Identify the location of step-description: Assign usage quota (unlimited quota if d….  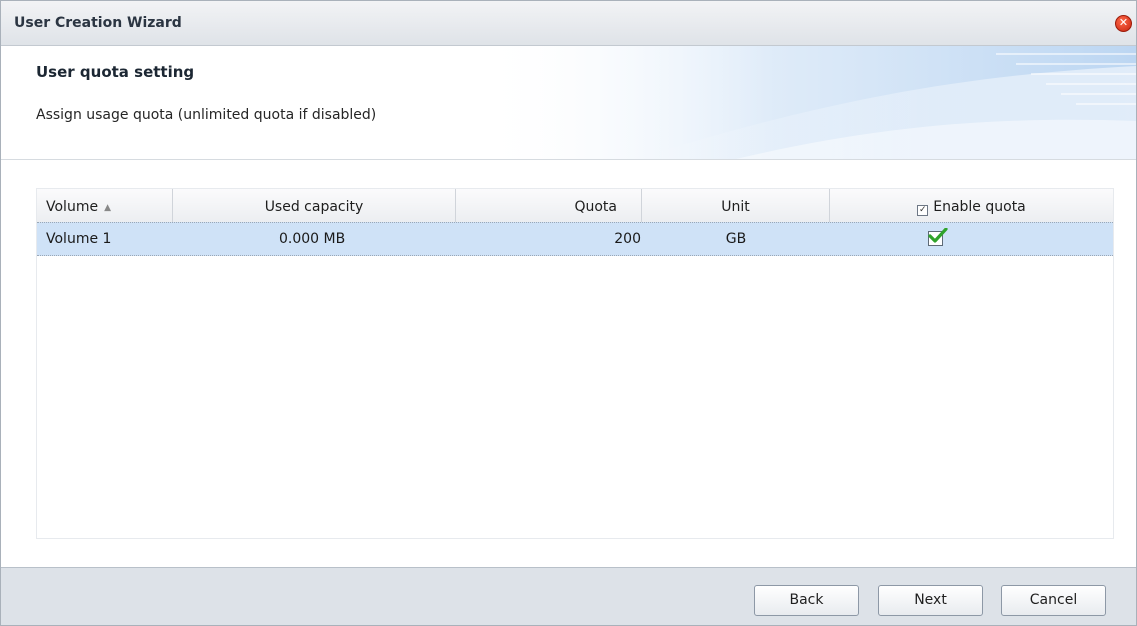
(206, 115).